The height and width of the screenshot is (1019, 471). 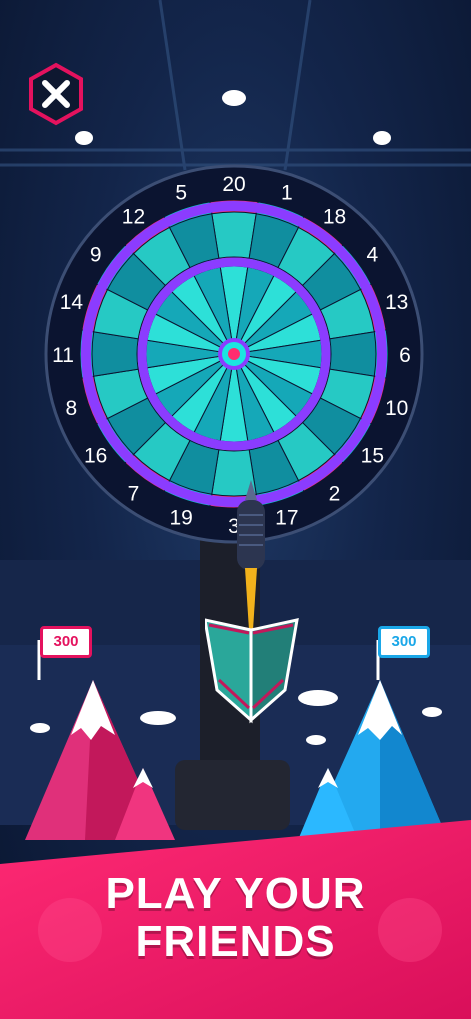 I want to click on board-number: 15, so click(x=372, y=456).